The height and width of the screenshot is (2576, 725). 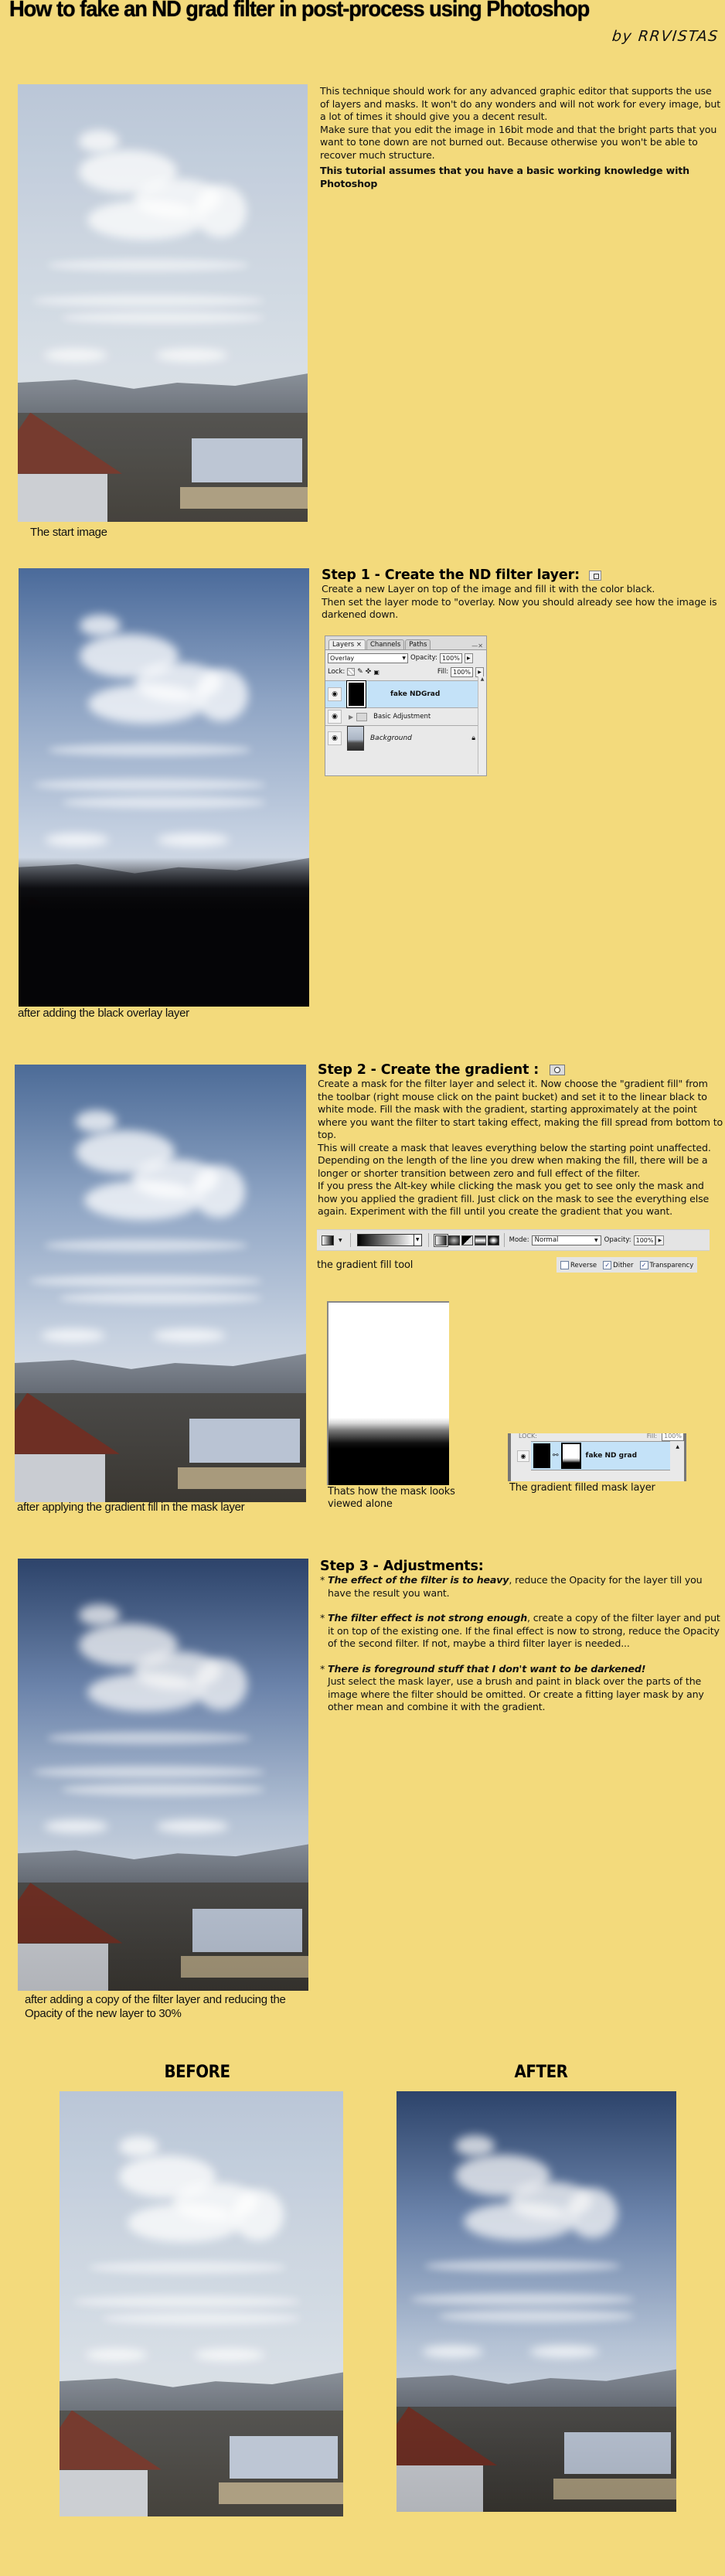 What do you see at coordinates (611, 1456) in the screenshot?
I see `layer-name: fake ND grad` at bounding box center [611, 1456].